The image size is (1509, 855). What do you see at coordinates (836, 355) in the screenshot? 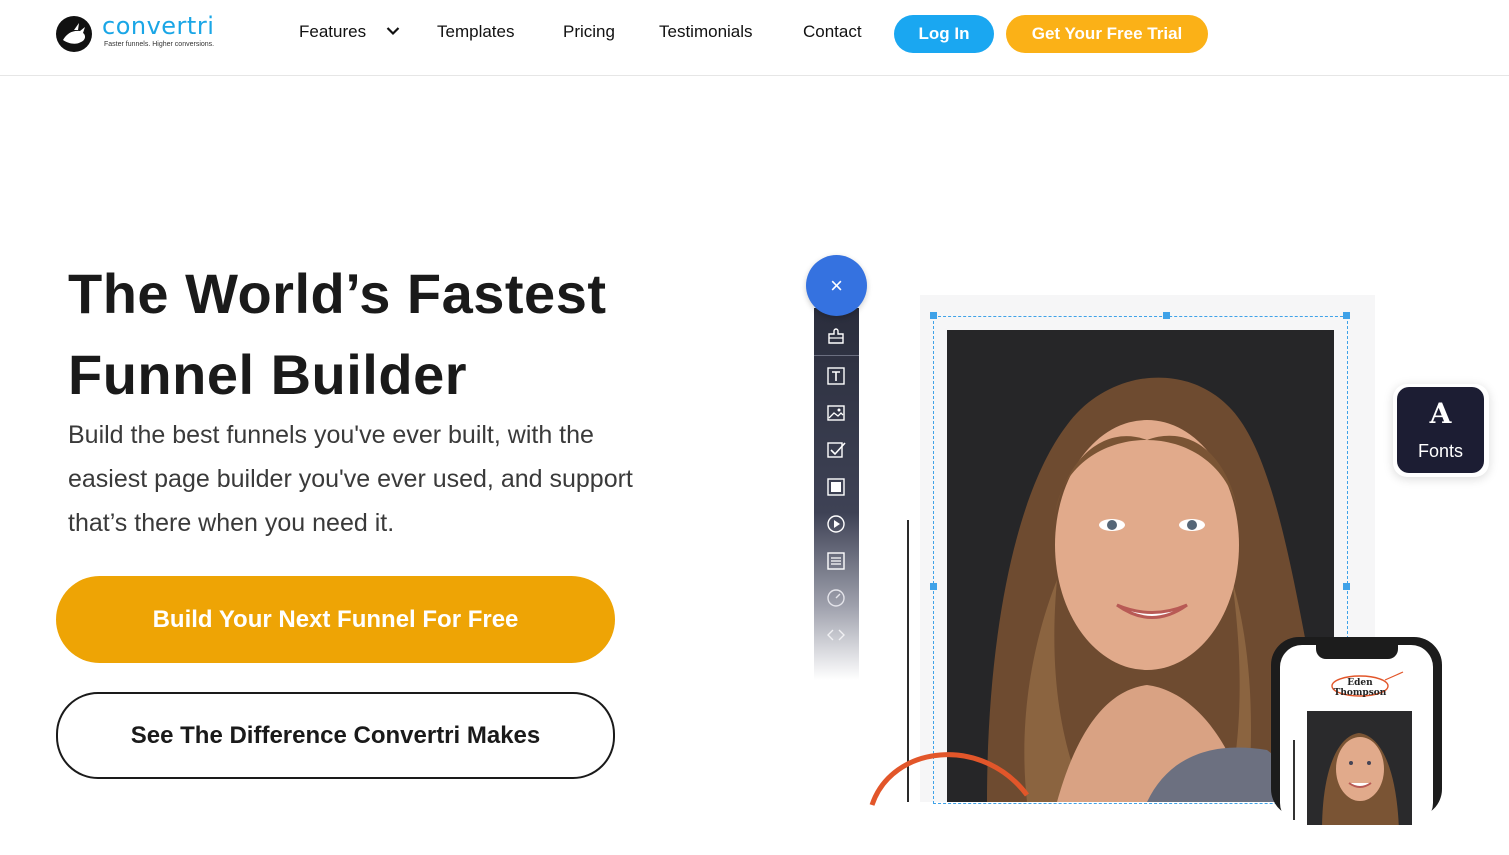
I see `toolbar-divider` at bounding box center [836, 355].